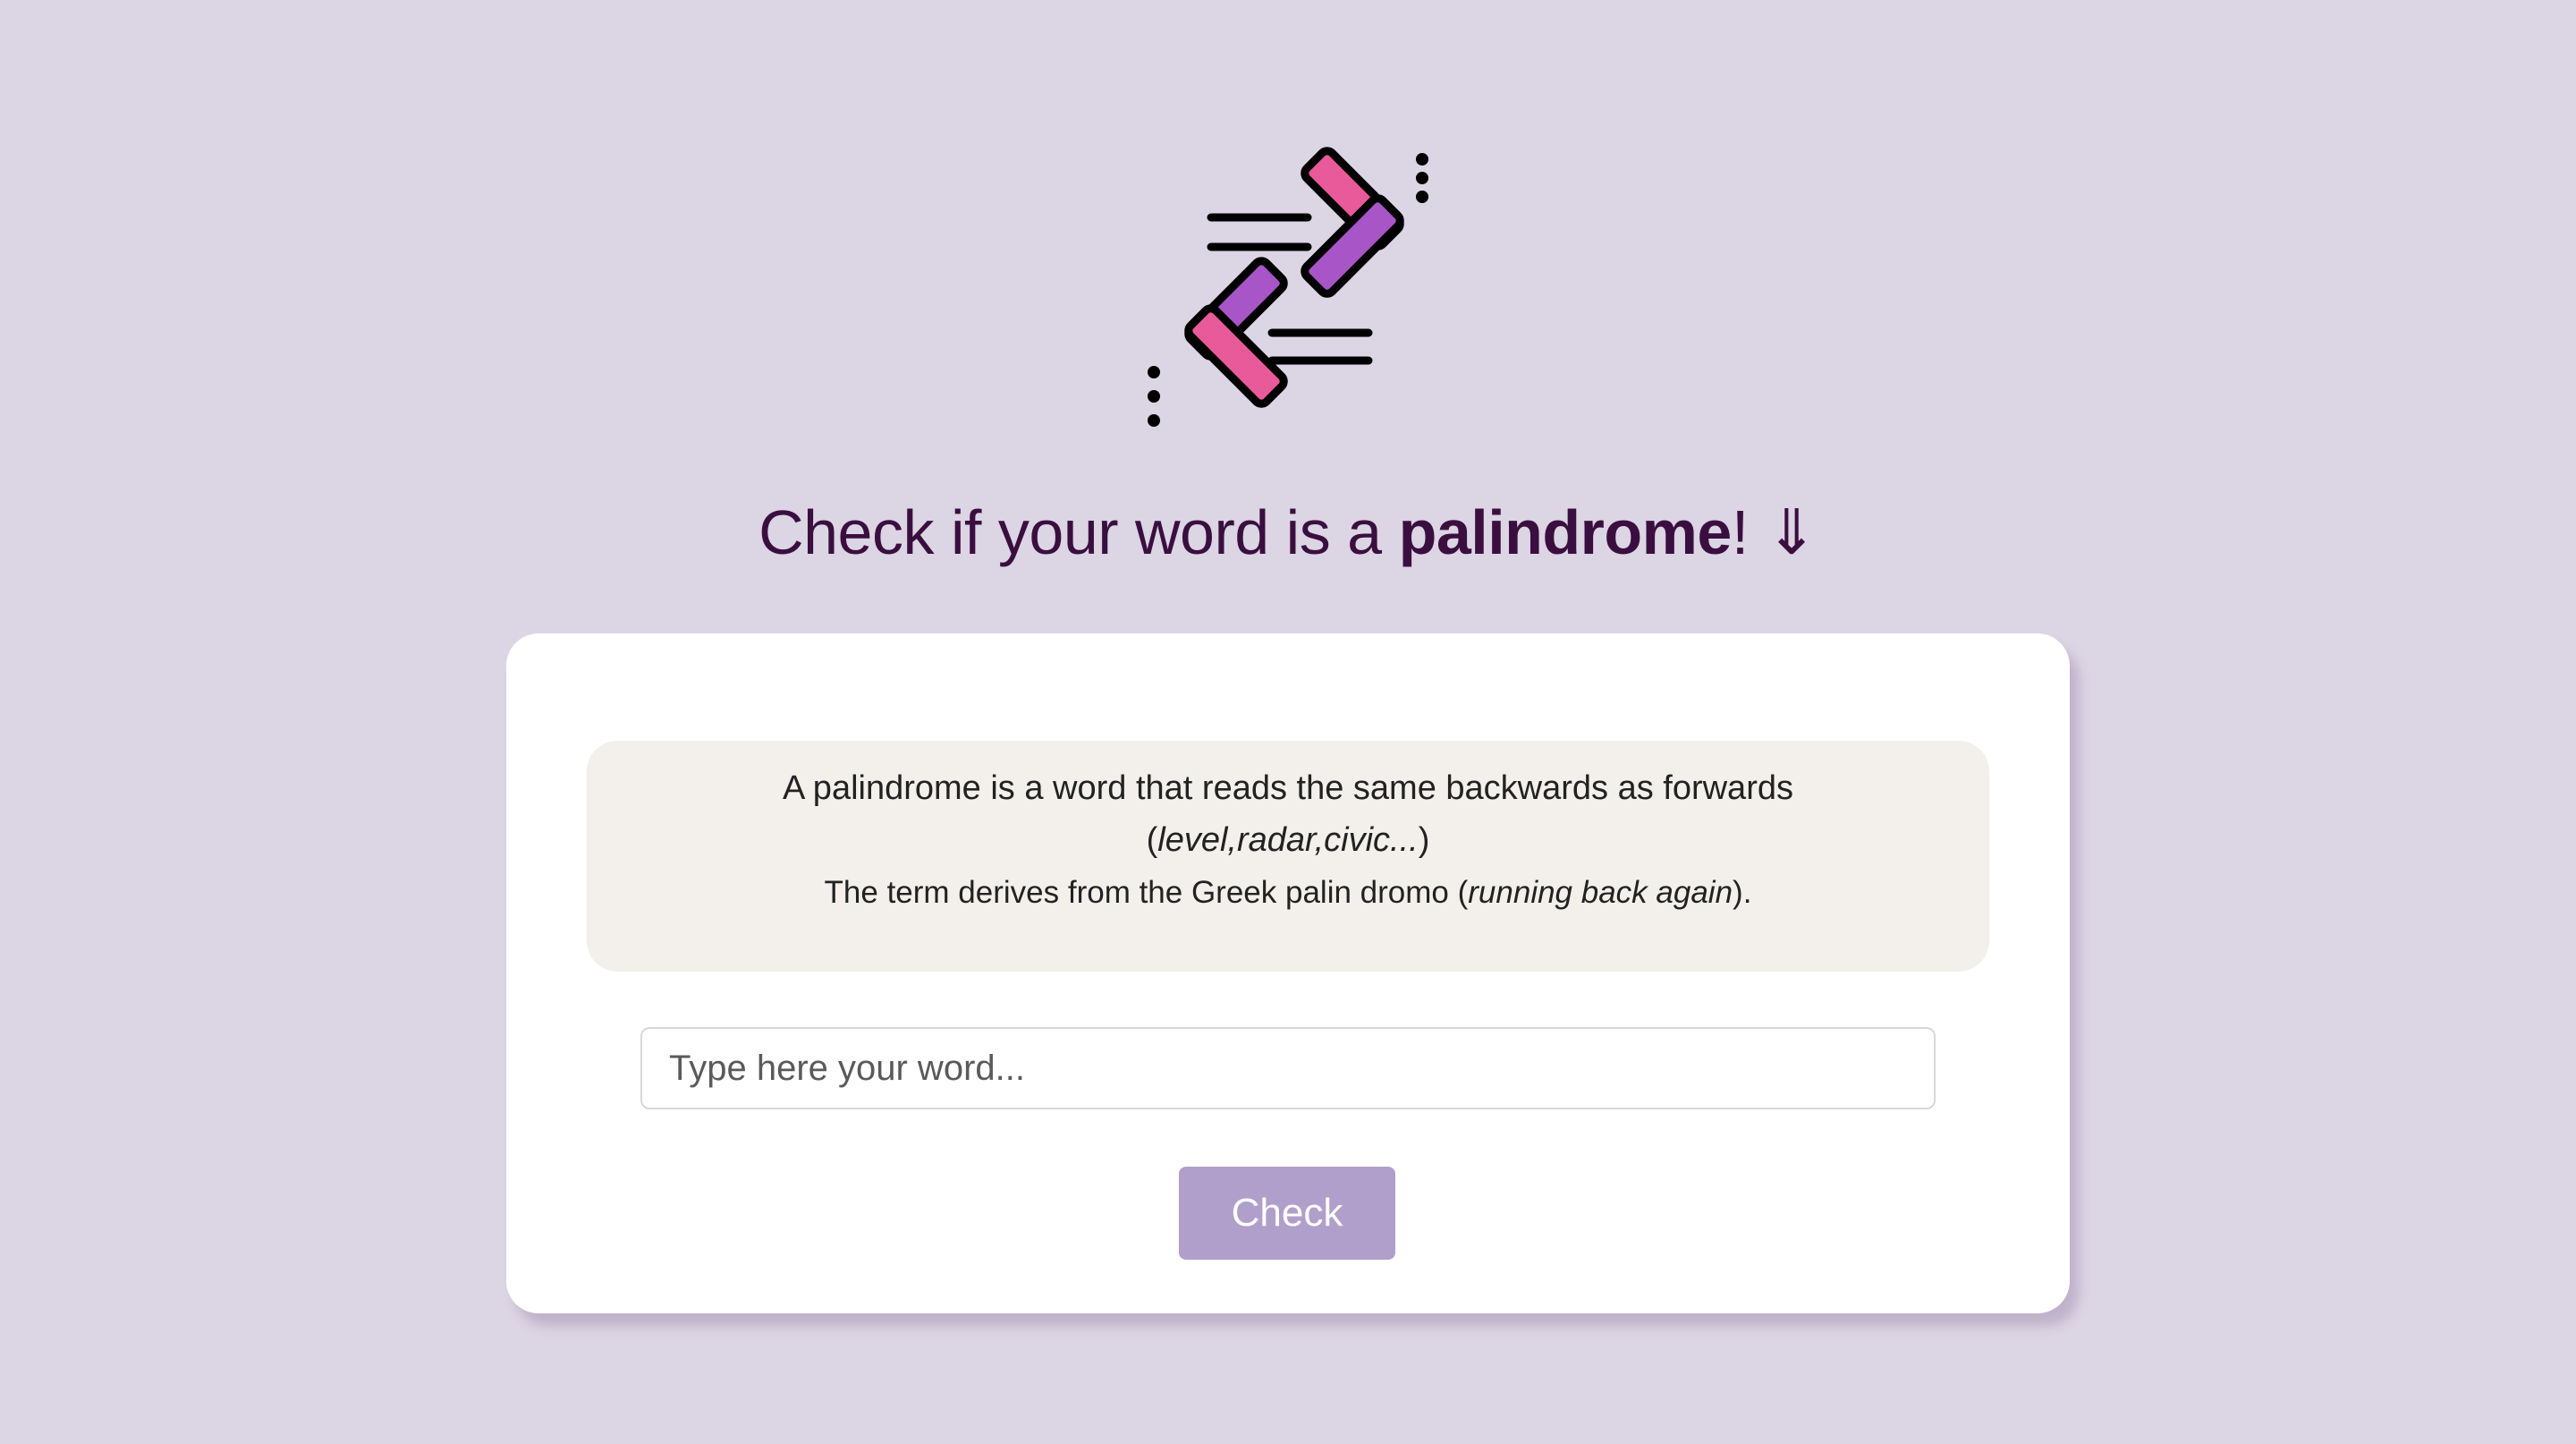 Image resolution: width=2576 pixels, height=1444 pixels. Describe the element at coordinates (1288, 1068) in the screenshot. I see `word-input` at that location.